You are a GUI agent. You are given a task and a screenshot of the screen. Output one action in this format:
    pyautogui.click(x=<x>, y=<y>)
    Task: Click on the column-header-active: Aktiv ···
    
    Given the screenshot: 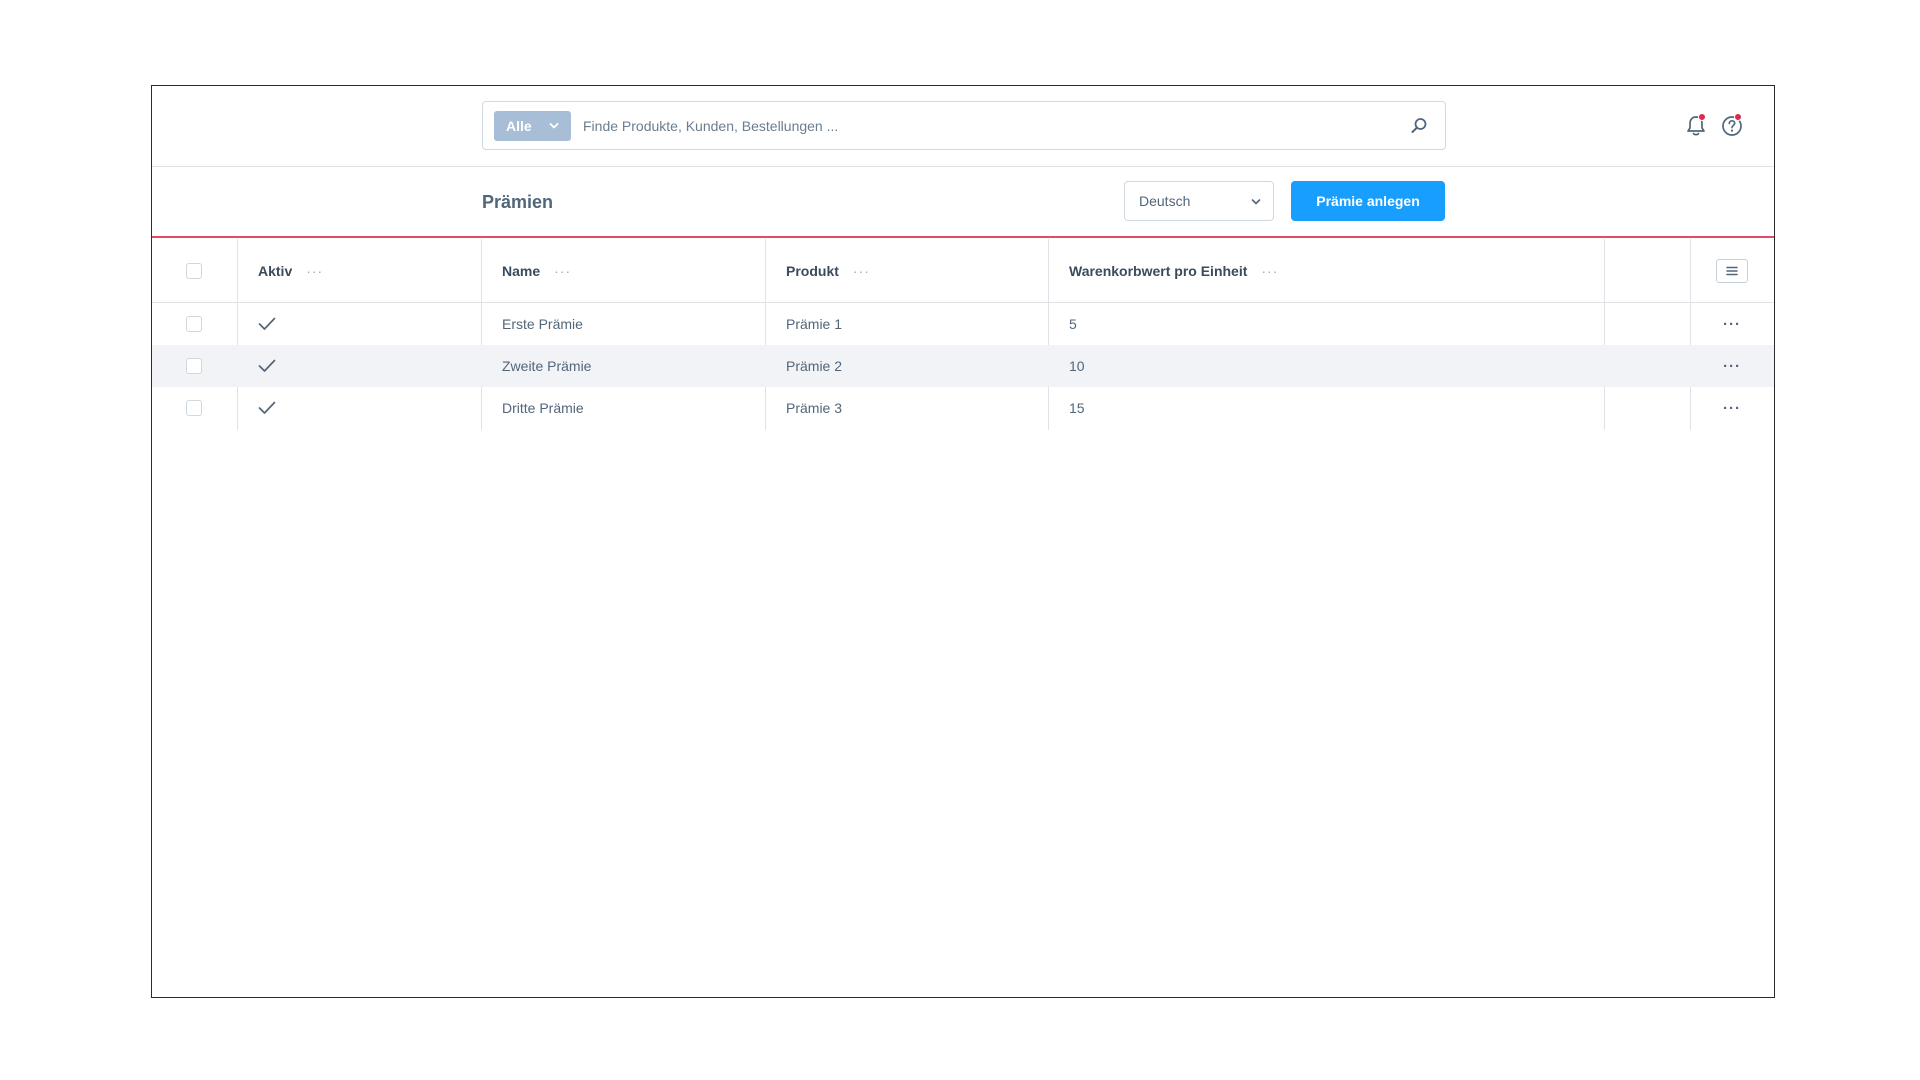 What is the action you would take?
    pyautogui.click(x=290, y=270)
    